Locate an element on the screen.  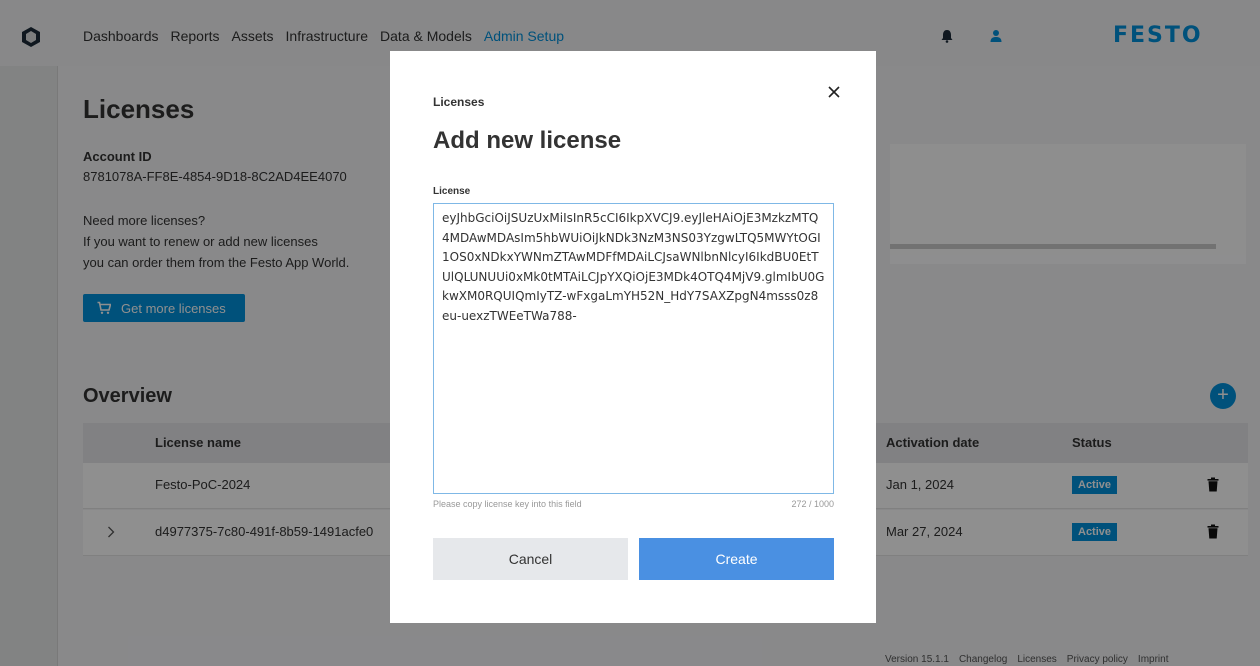
close-icon is located at coordinates (834, 92).